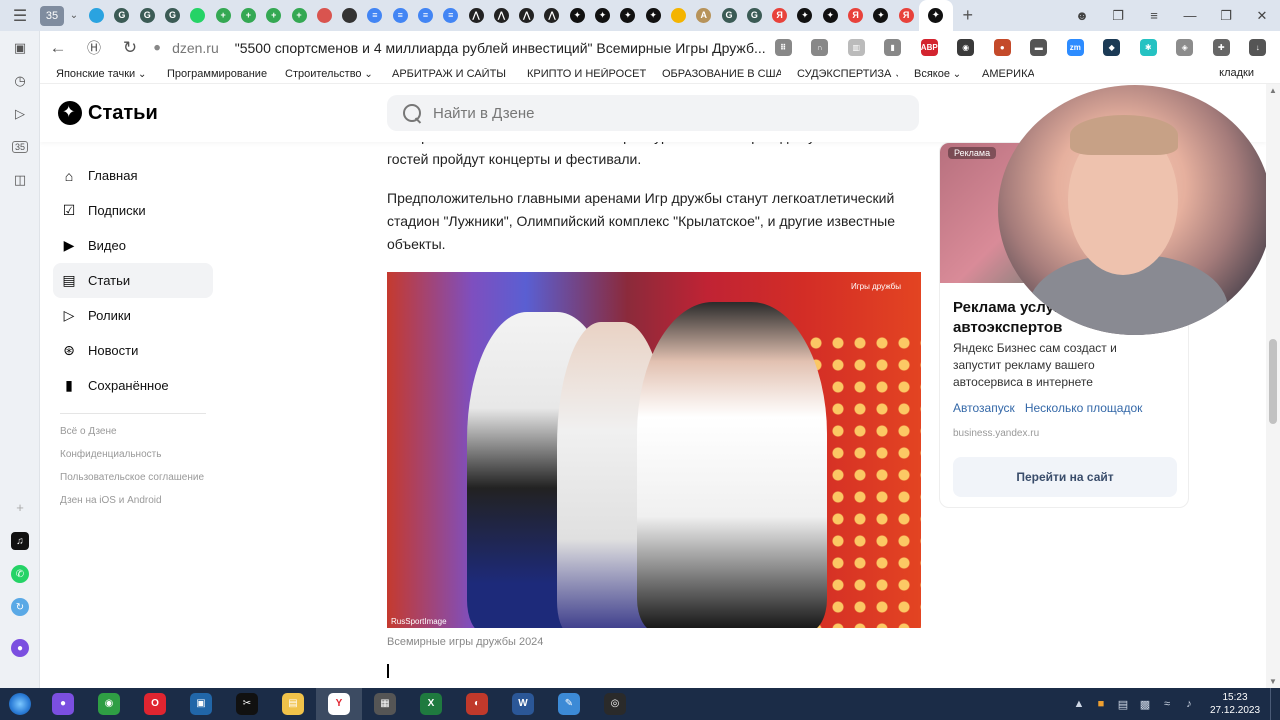 The height and width of the screenshot is (720, 1280). What do you see at coordinates (1065, 477) in the screenshot?
I see `go-to-site-button: Перейти на сайт` at bounding box center [1065, 477].